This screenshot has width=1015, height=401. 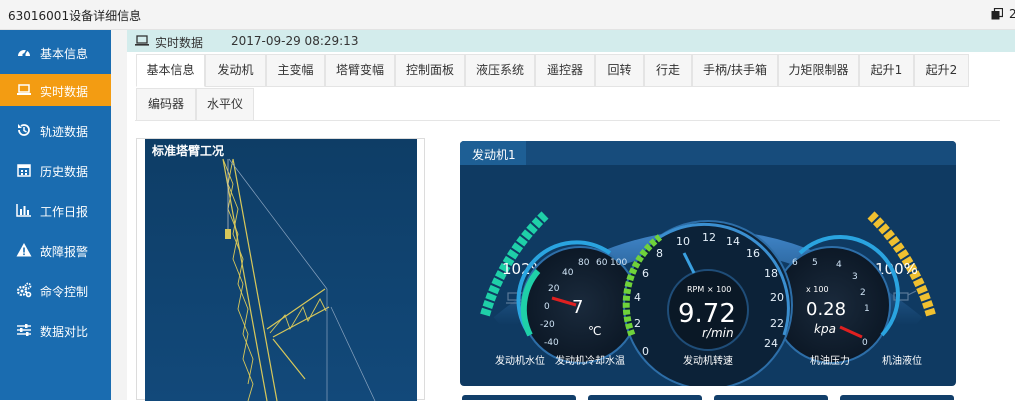 I want to click on rpm-tick: 18, so click(x=771, y=273).